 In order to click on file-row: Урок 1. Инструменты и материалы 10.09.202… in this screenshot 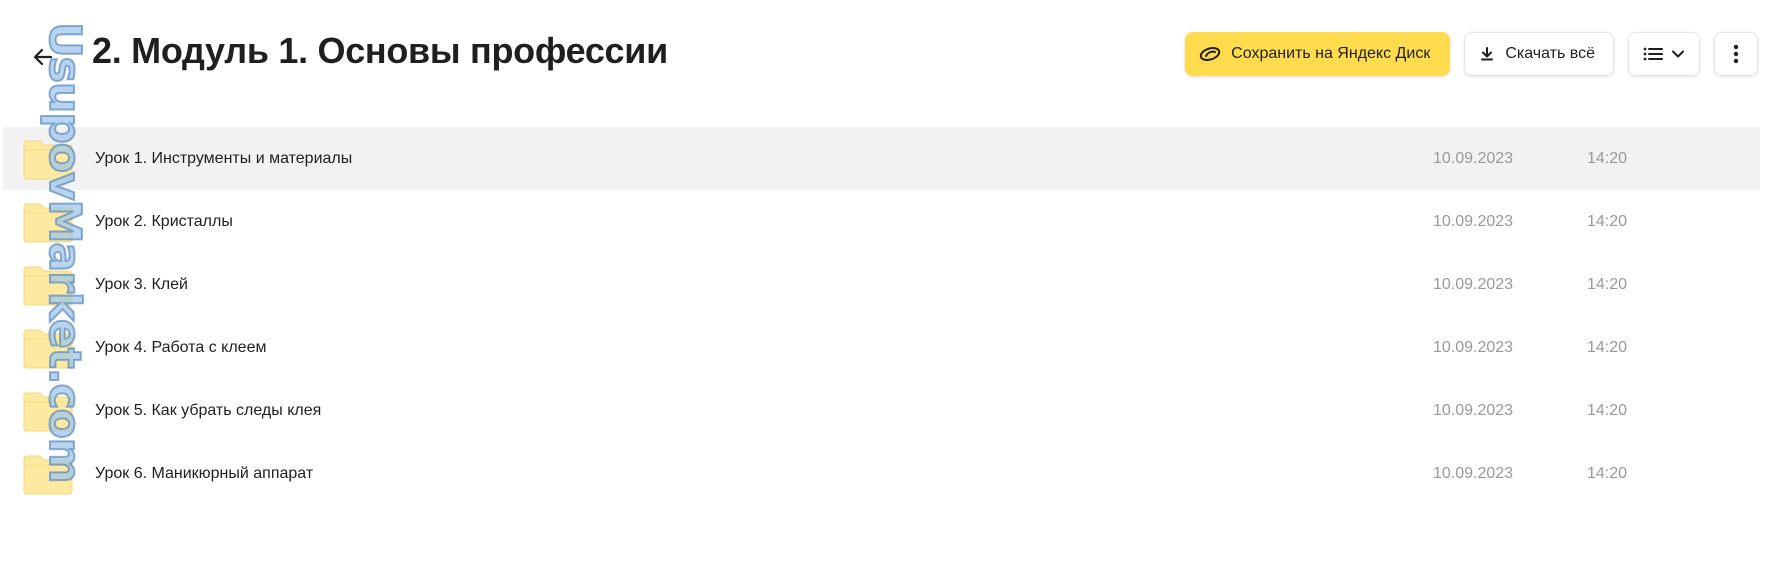, I will do `click(881, 158)`.